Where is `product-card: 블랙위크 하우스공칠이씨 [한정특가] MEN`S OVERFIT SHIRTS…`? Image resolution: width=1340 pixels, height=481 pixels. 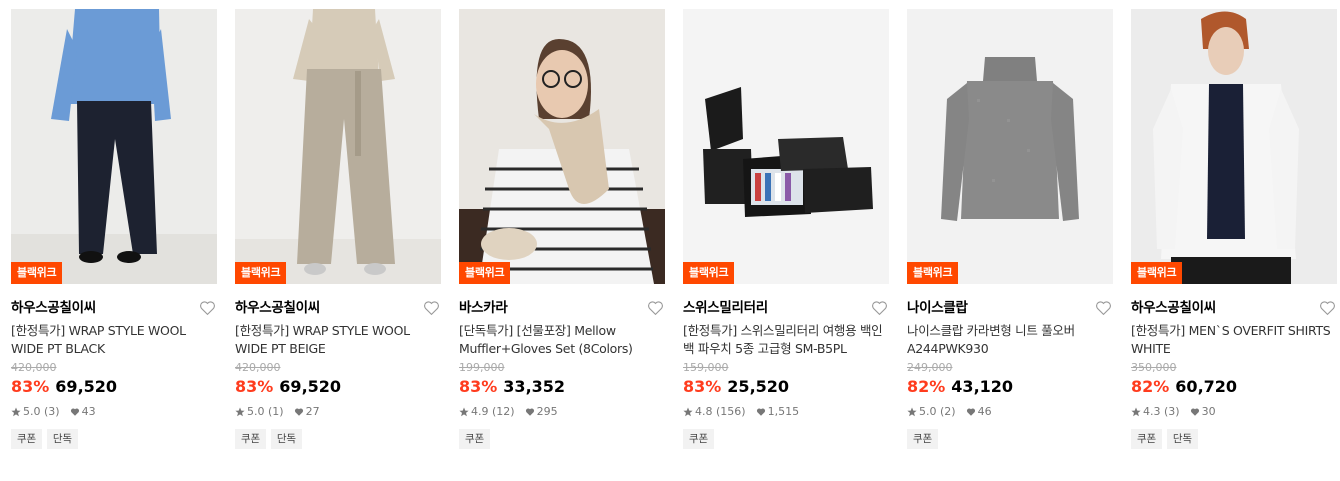
product-card: 블랙위크 하우스공칠이씨 [한정특가] MEN`S OVERFIT SHIRTS… is located at coordinates (1234, 229).